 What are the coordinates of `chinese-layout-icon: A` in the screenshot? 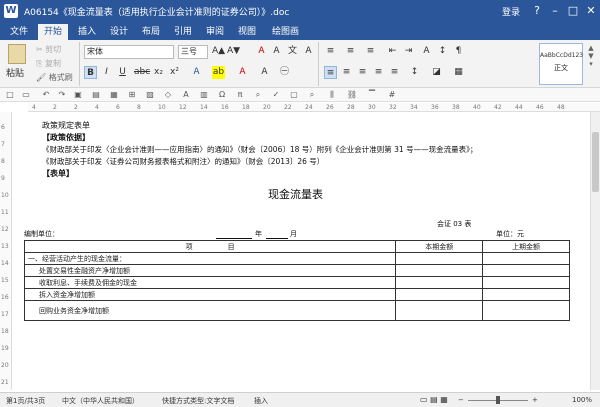 It's located at (426, 51).